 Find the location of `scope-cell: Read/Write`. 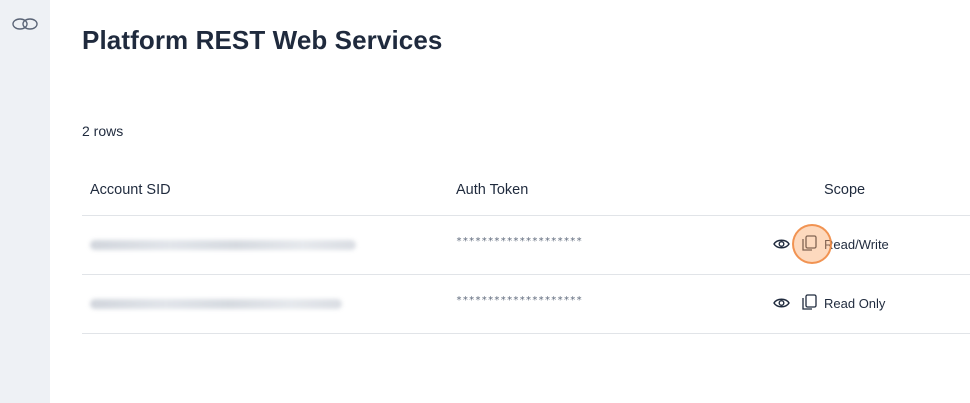

scope-cell: Read/Write is located at coordinates (871, 245).